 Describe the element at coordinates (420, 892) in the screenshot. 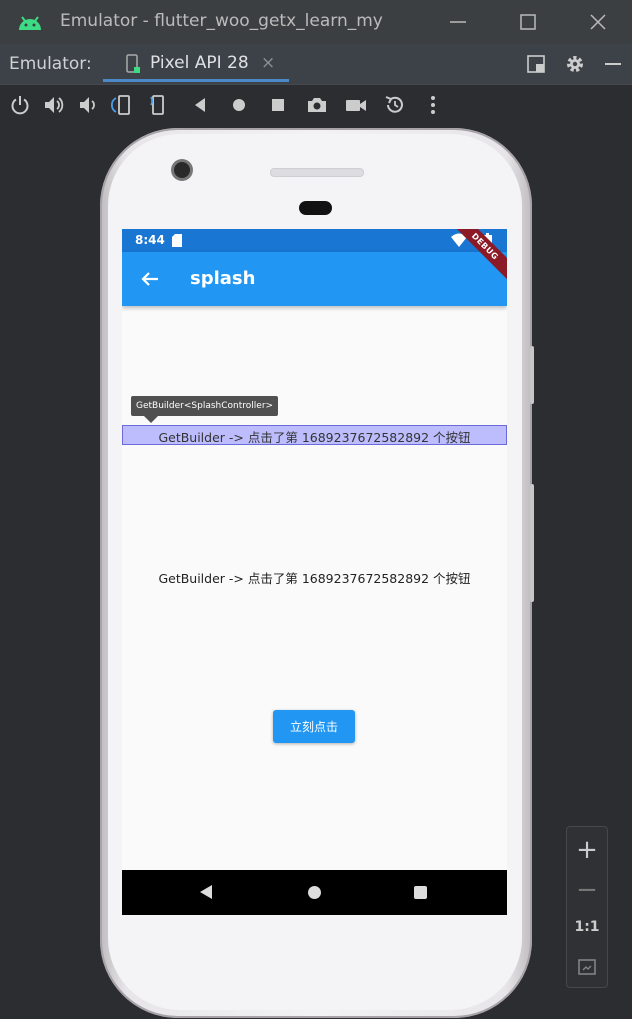

I see `nav-recents-icon` at that location.